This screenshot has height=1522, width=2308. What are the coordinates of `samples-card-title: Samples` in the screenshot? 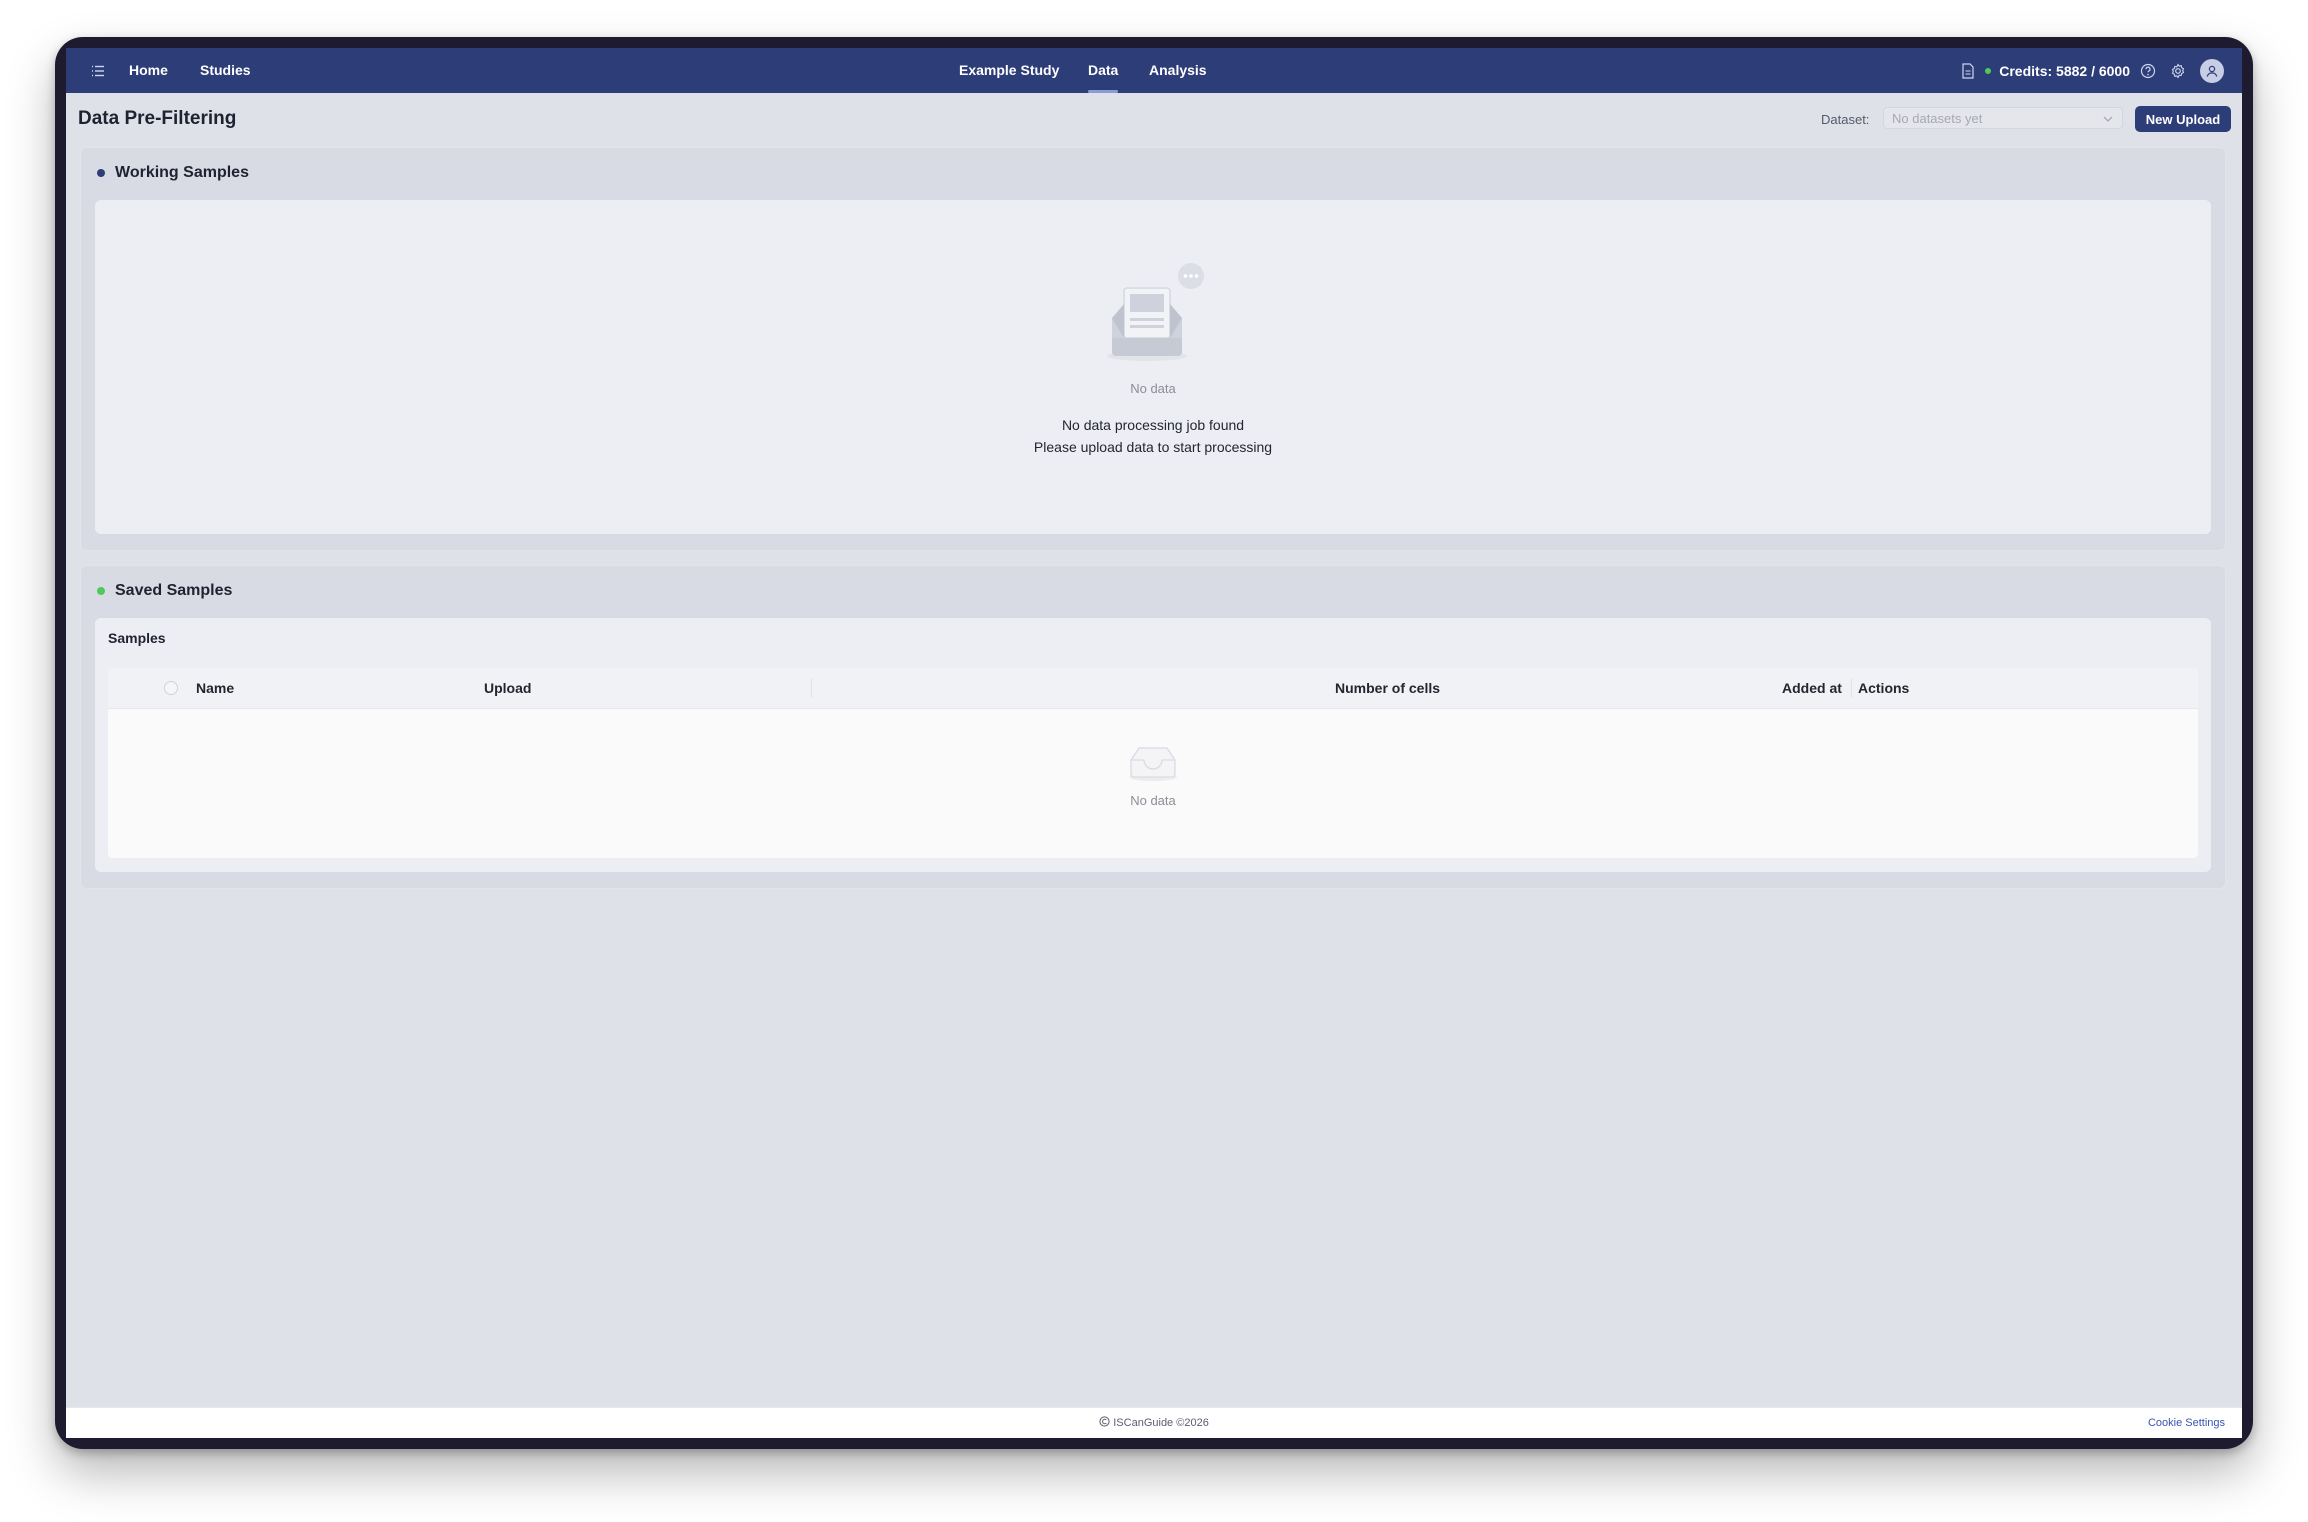 It's located at (137, 638).